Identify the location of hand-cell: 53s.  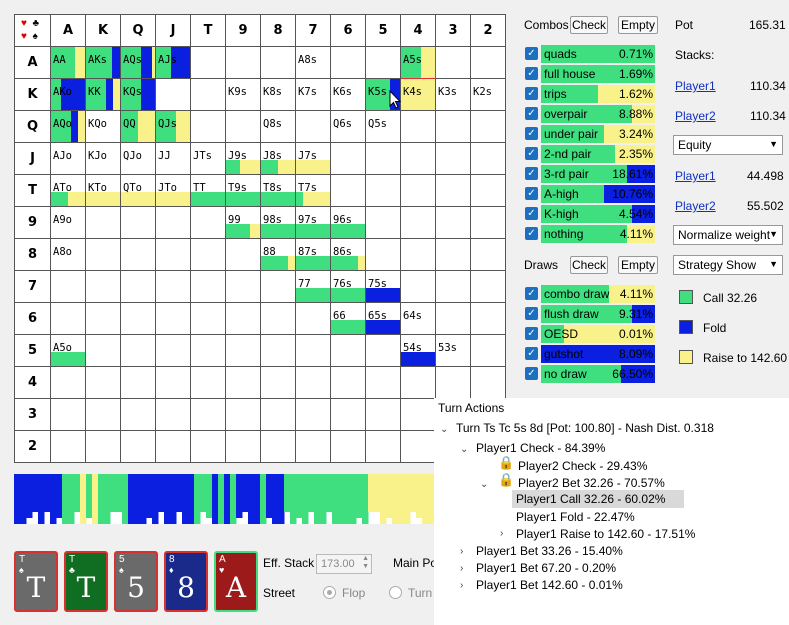
(453, 351).